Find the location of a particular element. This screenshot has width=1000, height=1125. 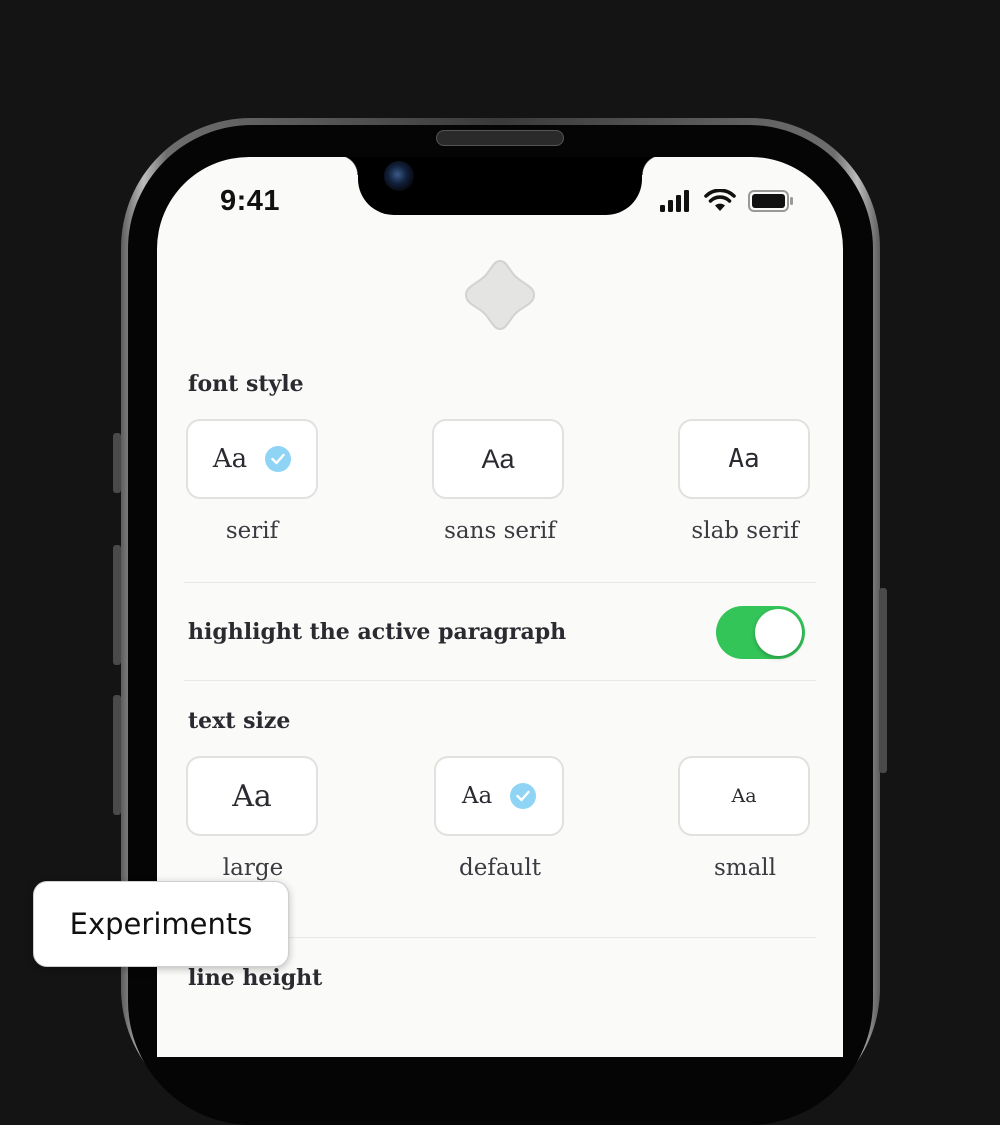

text-size-option-small: Aa is located at coordinates (744, 796).